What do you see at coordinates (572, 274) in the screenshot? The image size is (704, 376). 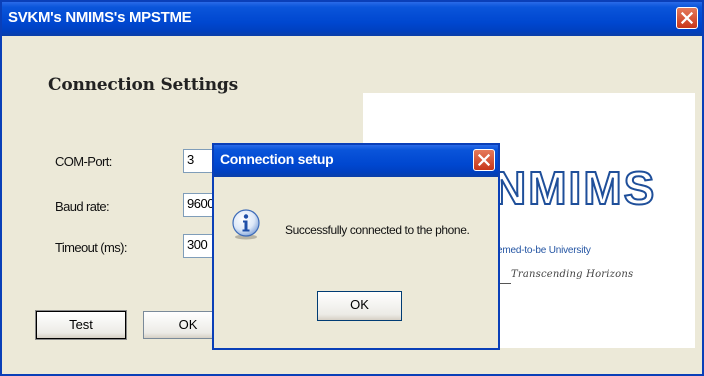 I see `logo-tagline: Transcending Horizons` at bounding box center [572, 274].